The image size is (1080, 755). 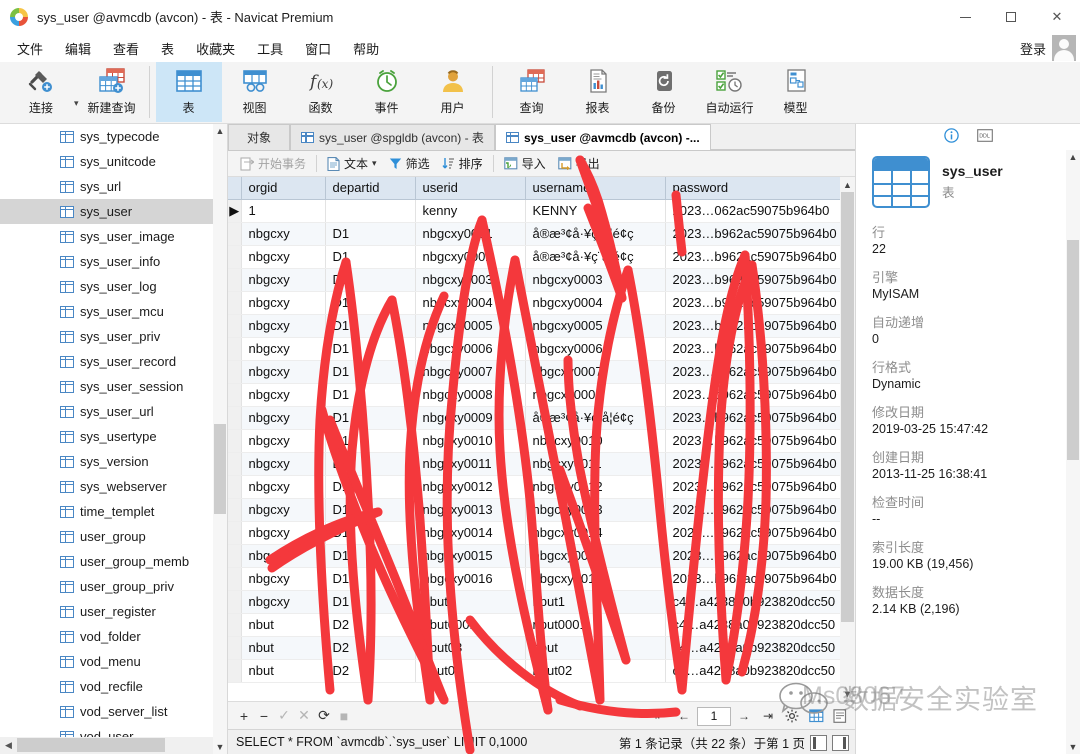 What do you see at coordinates (8, 745) in the screenshot?
I see `hscroll-left-icon: ◀` at bounding box center [8, 745].